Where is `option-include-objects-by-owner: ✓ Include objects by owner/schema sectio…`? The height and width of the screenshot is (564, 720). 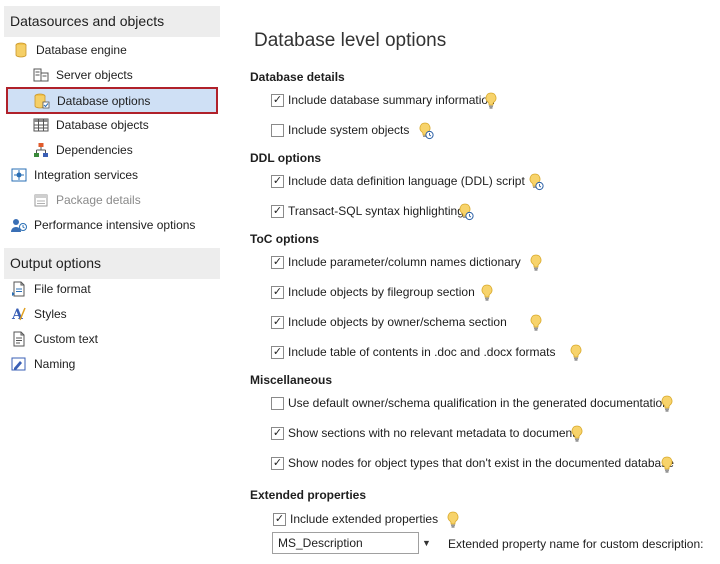
option-include-objects-by-owner: ✓ Include objects by owner/schema sectio… is located at coordinates (389, 322).